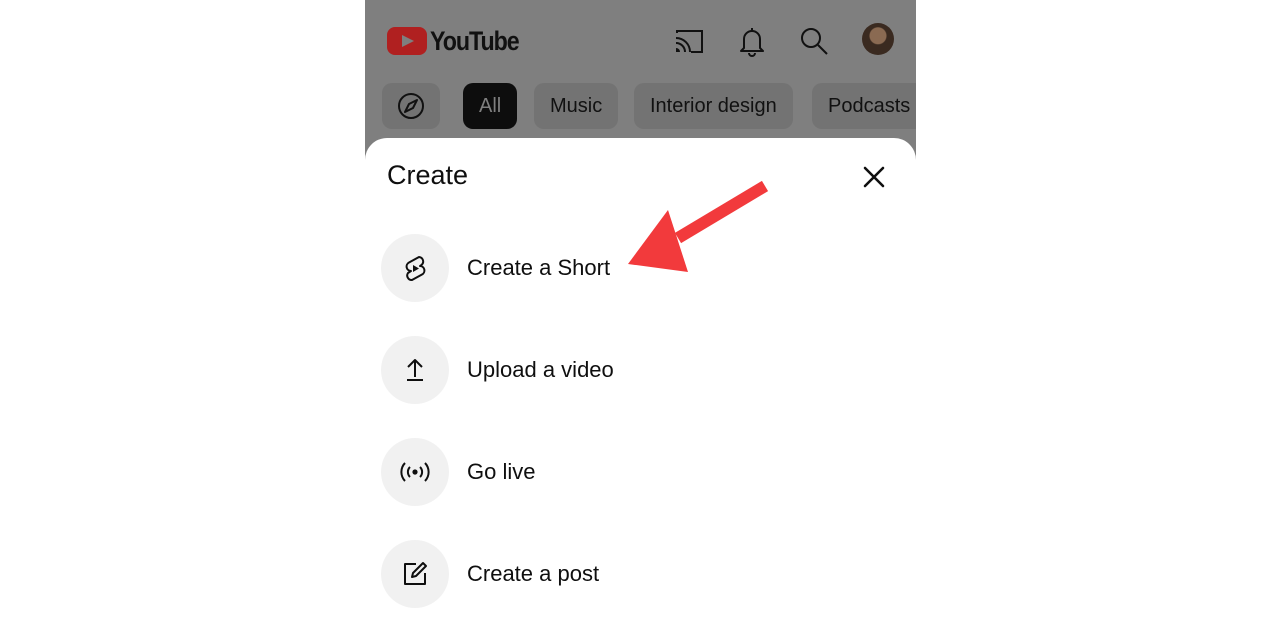  Describe the element at coordinates (864, 106) in the screenshot. I see `chip-podcasts: Podcasts` at that location.